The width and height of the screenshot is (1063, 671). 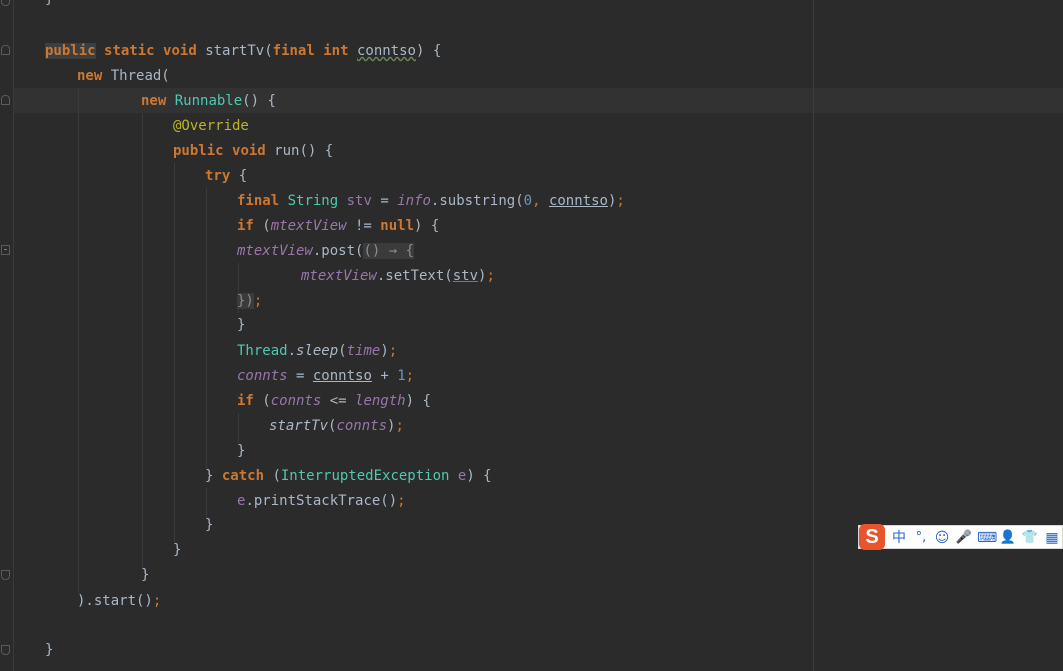 I want to click on ime-toolbar: S 中 °, ☺ 🎤 ⌨ 👤 👕 ▦, so click(x=960, y=537).